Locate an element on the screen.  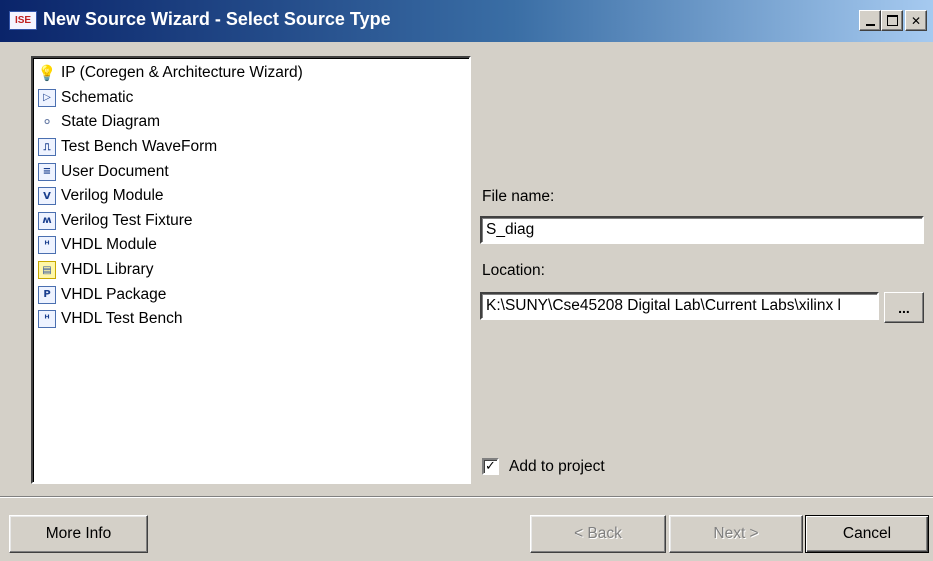
vhdl-module-icon: ᴴ is located at coordinates (47, 245).